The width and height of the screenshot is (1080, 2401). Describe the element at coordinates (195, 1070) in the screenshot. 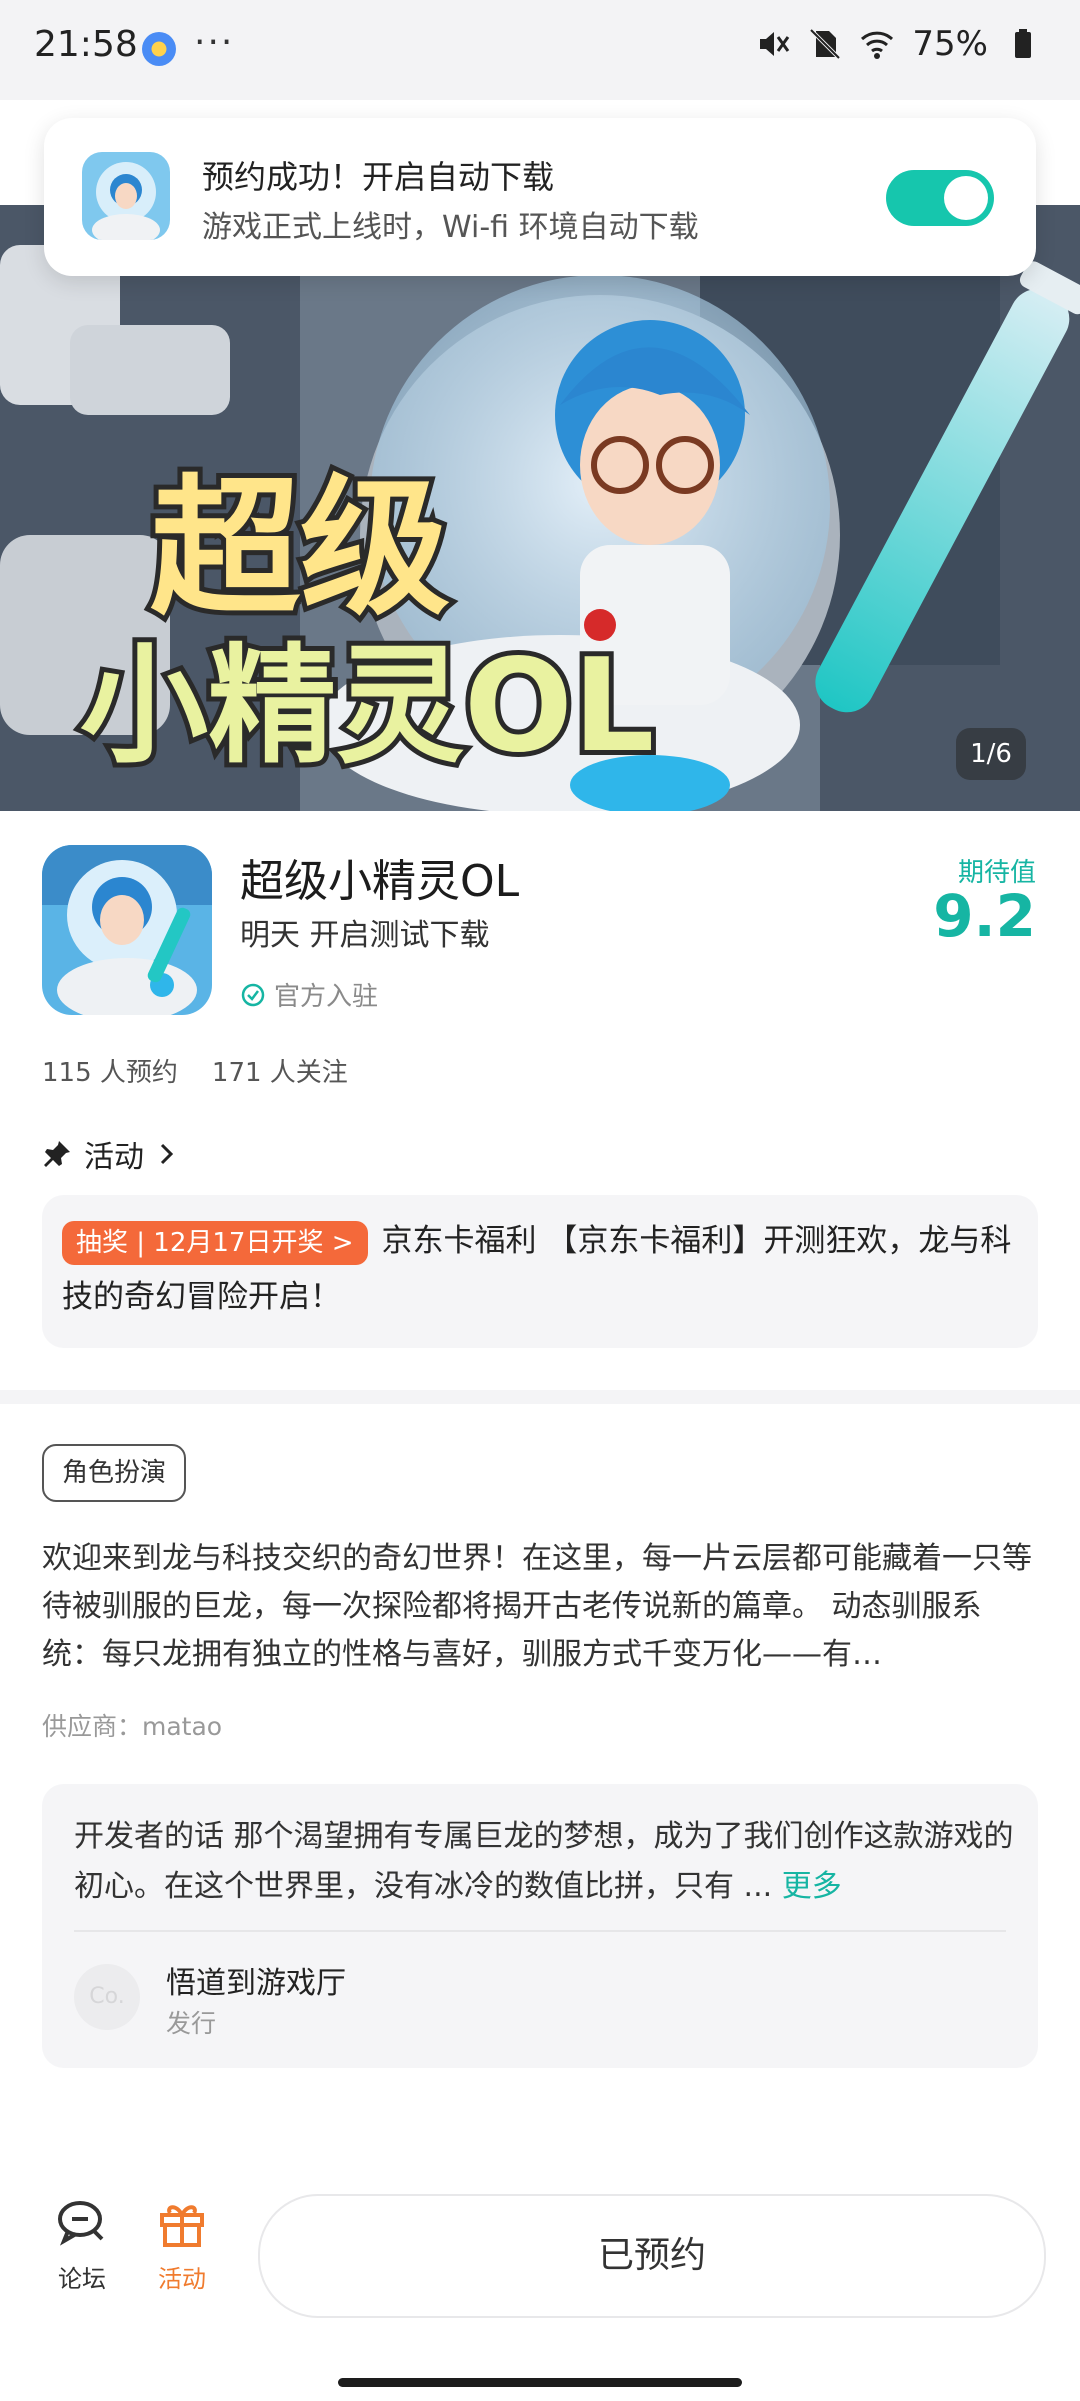

I see `game-stats: 115 人预约 171 人关注` at that location.